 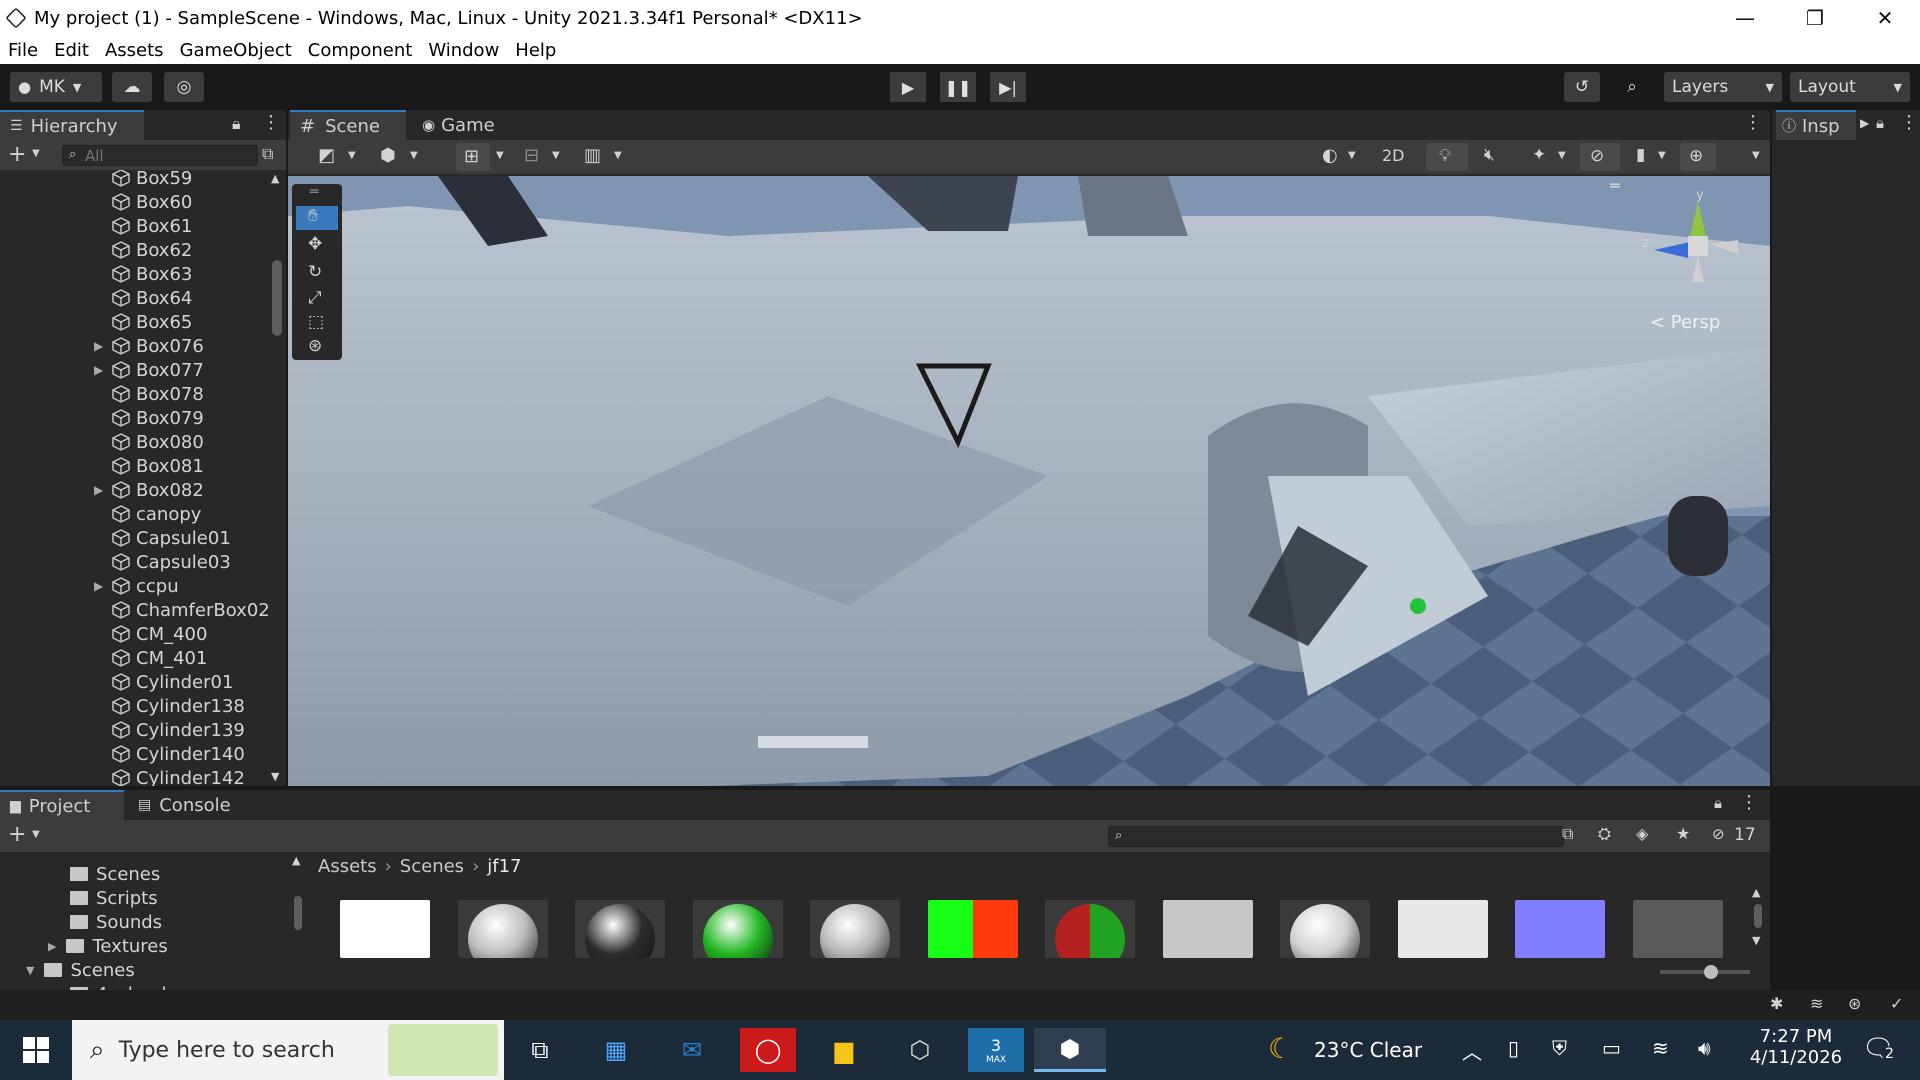 I want to click on start-button, so click(x=36, y=1050).